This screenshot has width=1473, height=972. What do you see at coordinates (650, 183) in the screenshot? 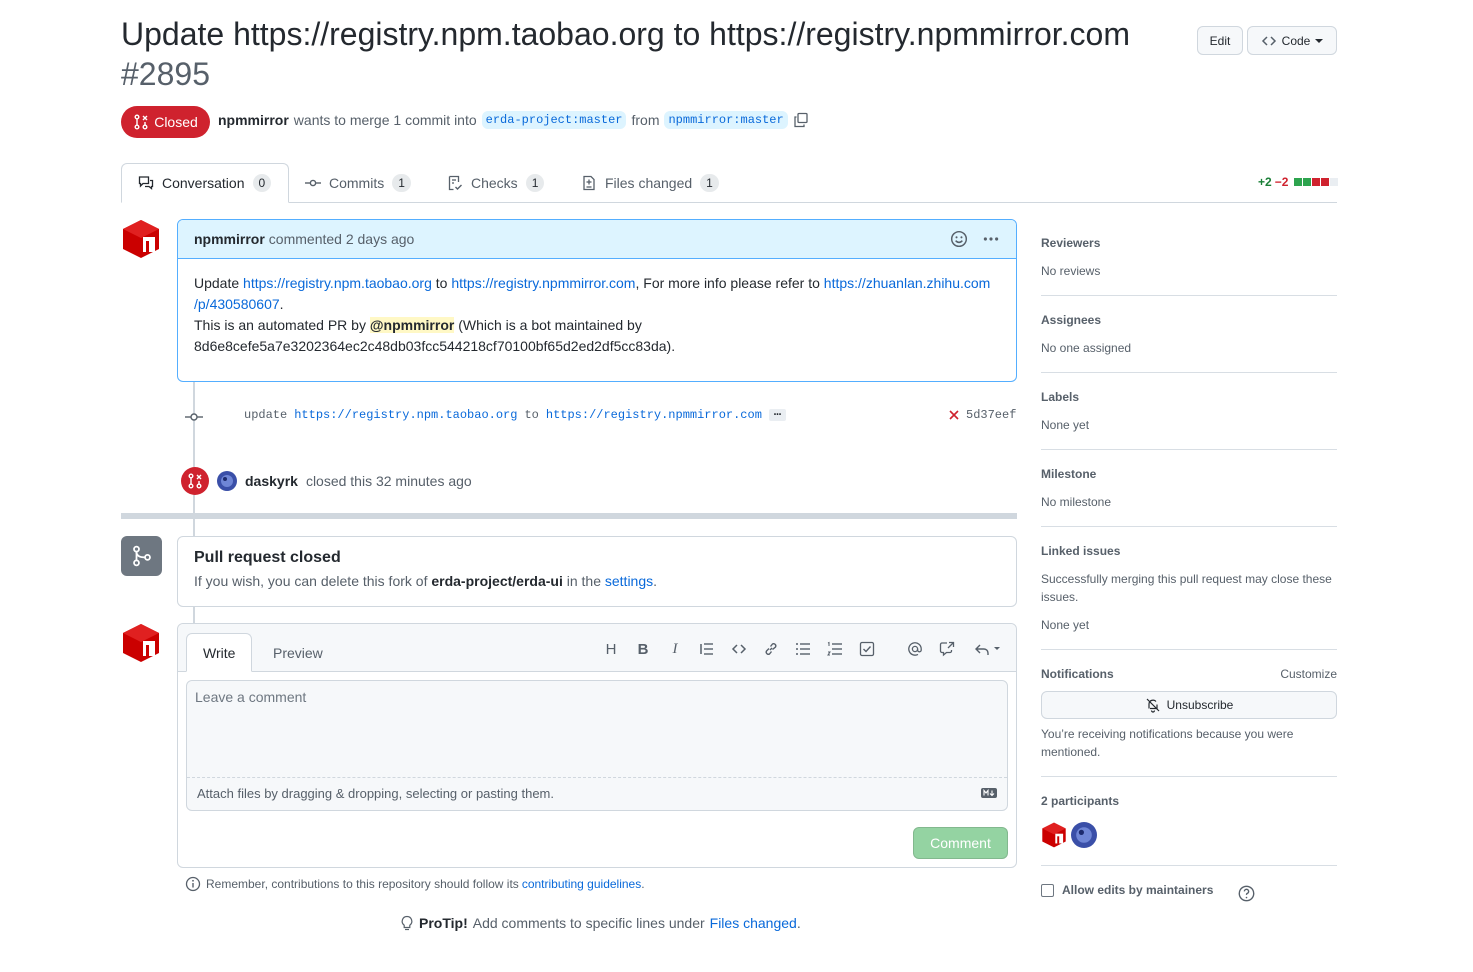
I see `tab-files-changed: Files changed 1` at bounding box center [650, 183].